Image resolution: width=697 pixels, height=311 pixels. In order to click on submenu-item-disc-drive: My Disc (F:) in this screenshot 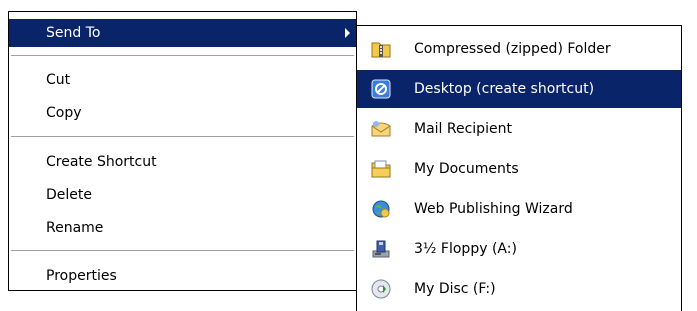, I will do `click(519, 289)`.